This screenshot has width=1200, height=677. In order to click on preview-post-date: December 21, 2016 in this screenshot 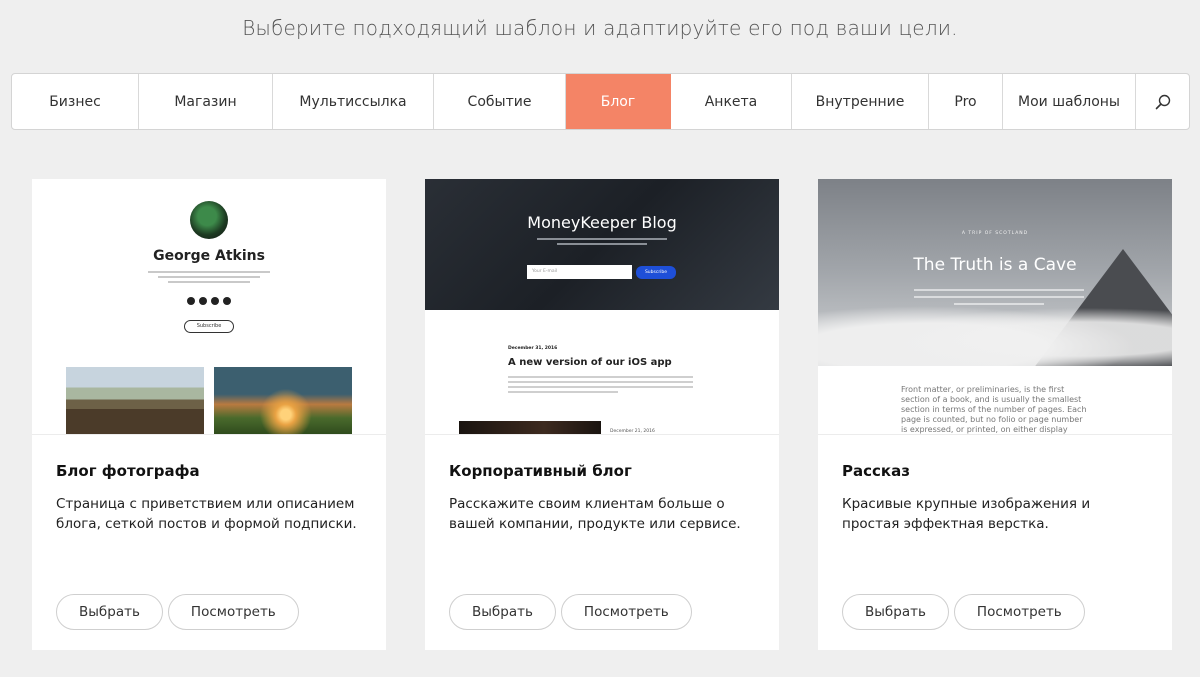, I will do `click(632, 431)`.